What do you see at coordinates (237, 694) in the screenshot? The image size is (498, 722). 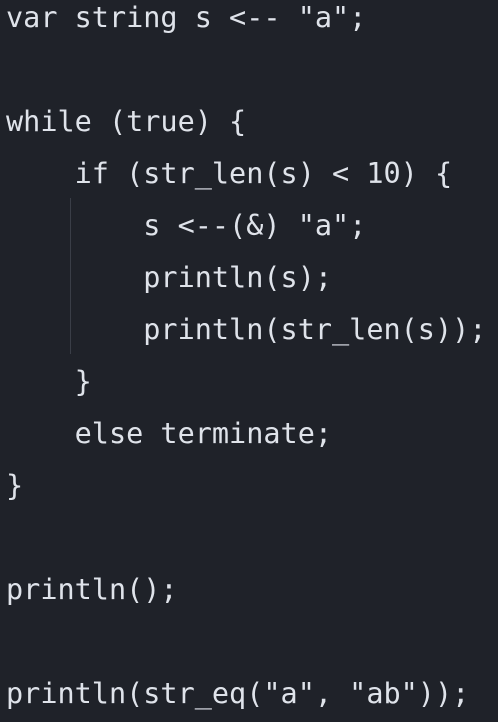 I see `code-line-14: println(str_eq("a", "ab"));` at bounding box center [237, 694].